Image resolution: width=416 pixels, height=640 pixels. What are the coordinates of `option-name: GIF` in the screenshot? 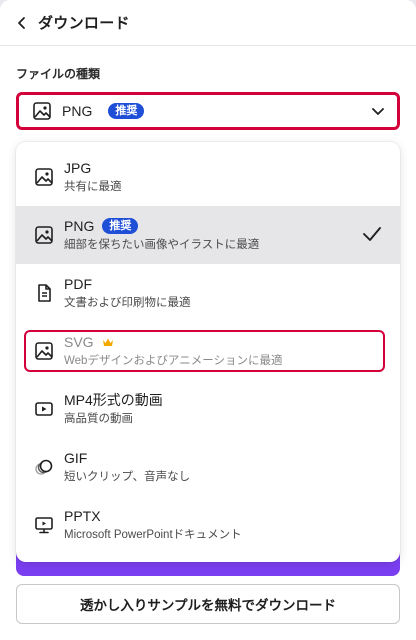 It's located at (76, 458).